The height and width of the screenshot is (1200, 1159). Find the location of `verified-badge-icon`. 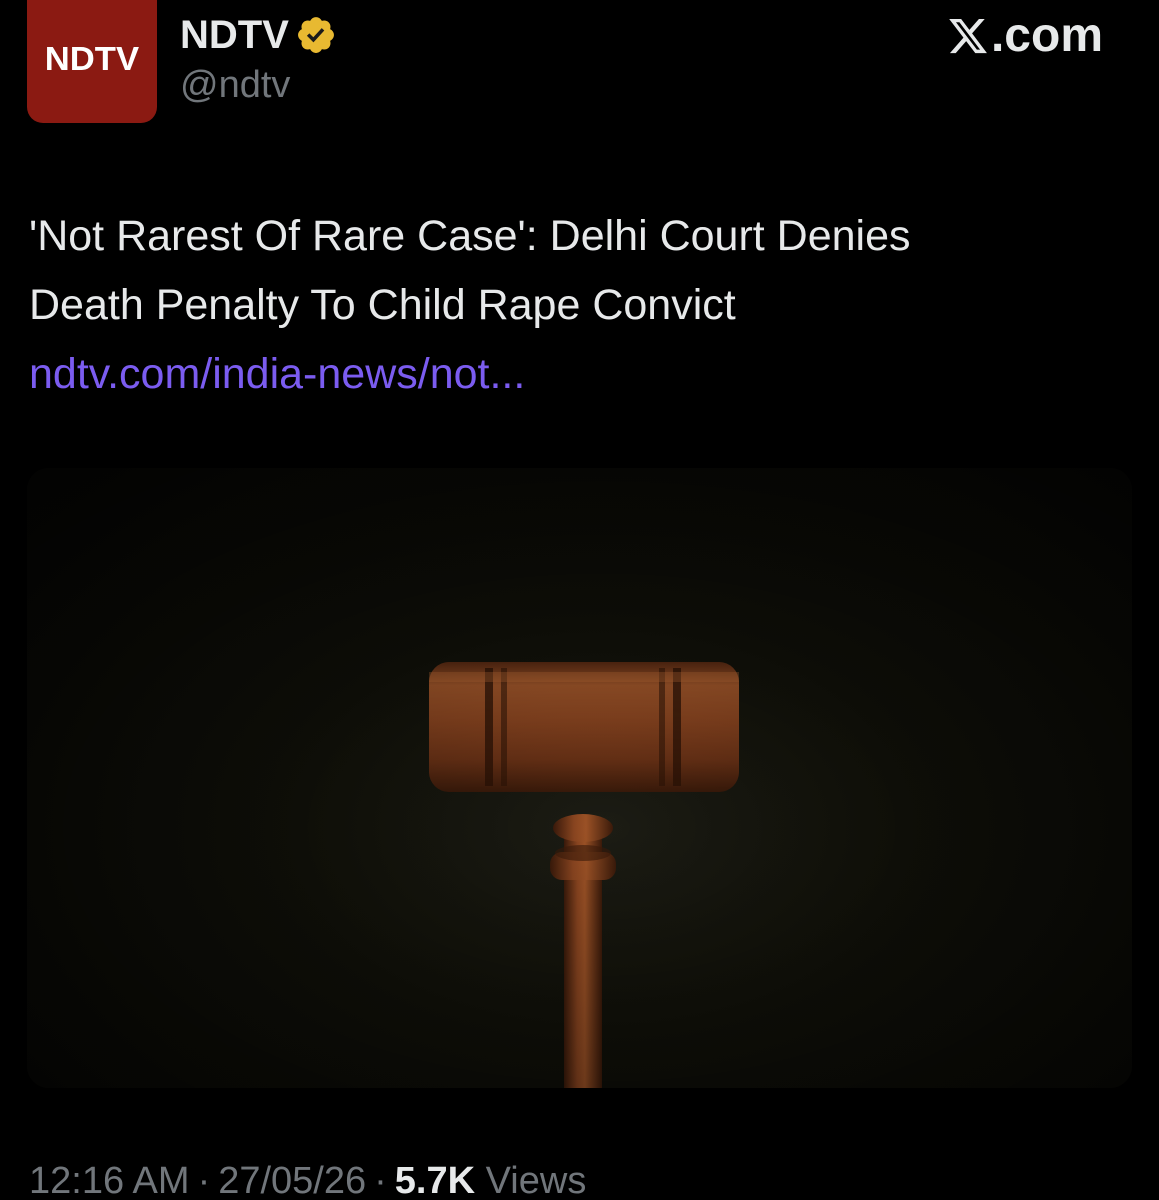

verified-badge-icon is located at coordinates (315, 35).